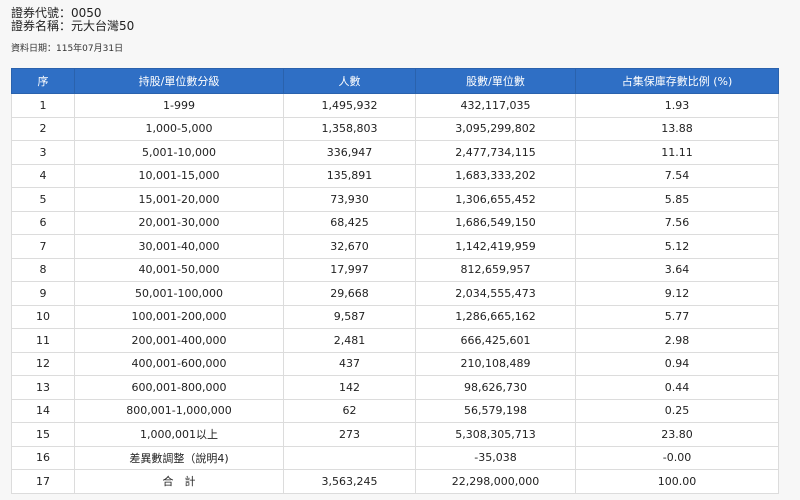 This screenshot has width=800, height=500. Describe the element at coordinates (349, 481) in the screenshot. I see `cell-holders: 3,563,245` at that location.